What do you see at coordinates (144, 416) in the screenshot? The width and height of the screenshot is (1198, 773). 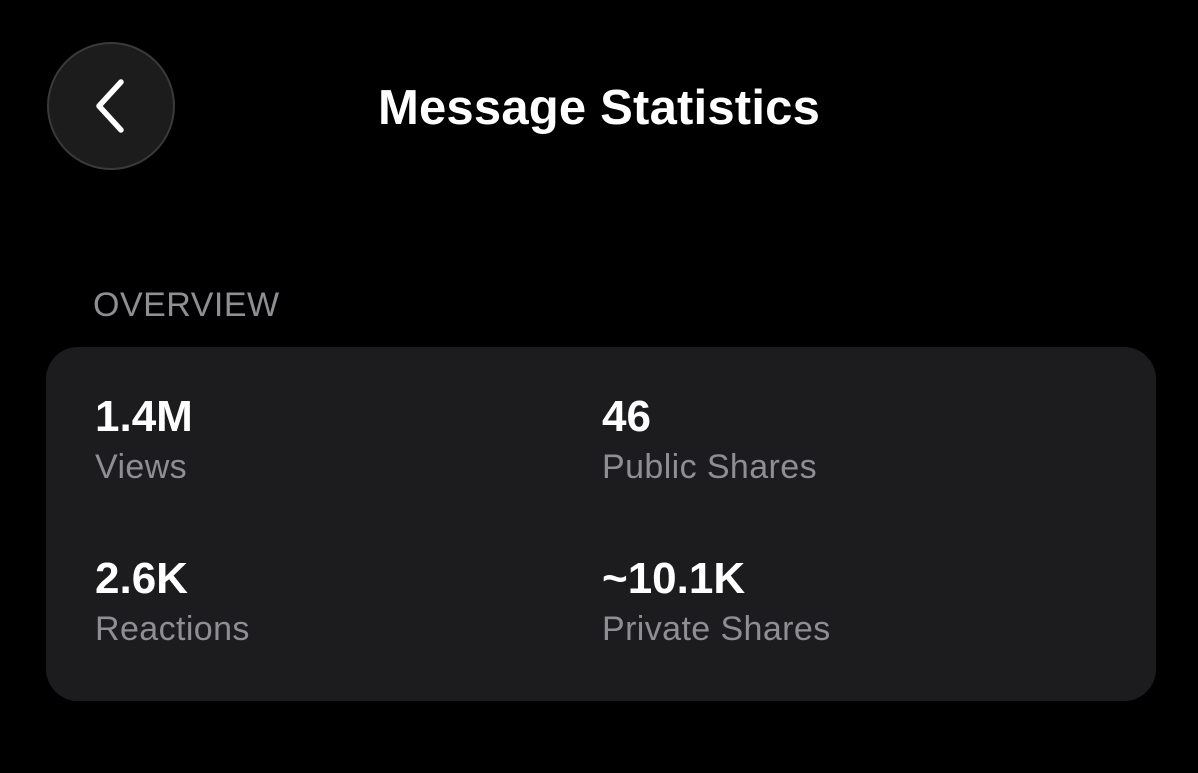 I see `stat-value: 1.4M` at bounding box center [144, 416].